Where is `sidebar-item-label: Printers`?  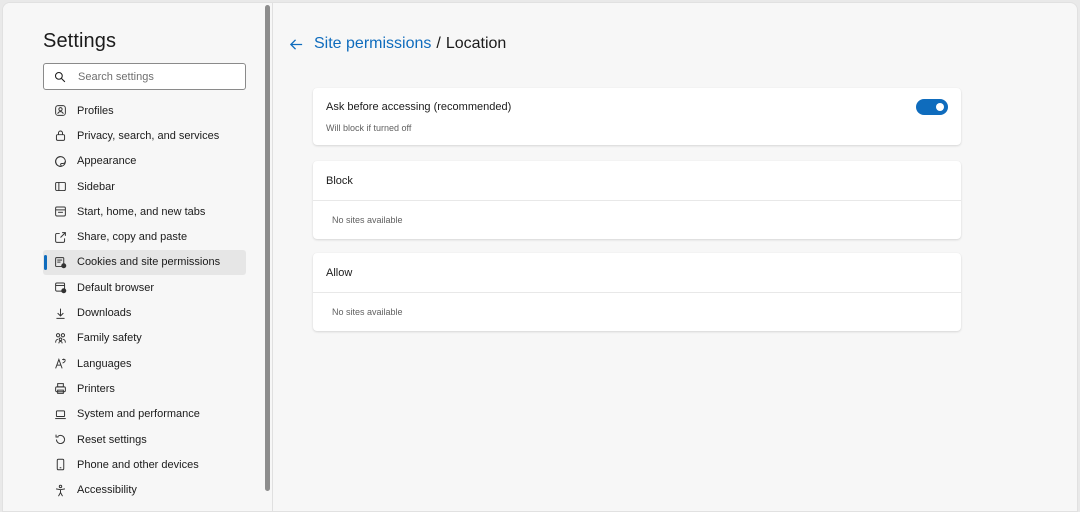
sidebar-item-label: Printers is located at coordinates (96, 388).